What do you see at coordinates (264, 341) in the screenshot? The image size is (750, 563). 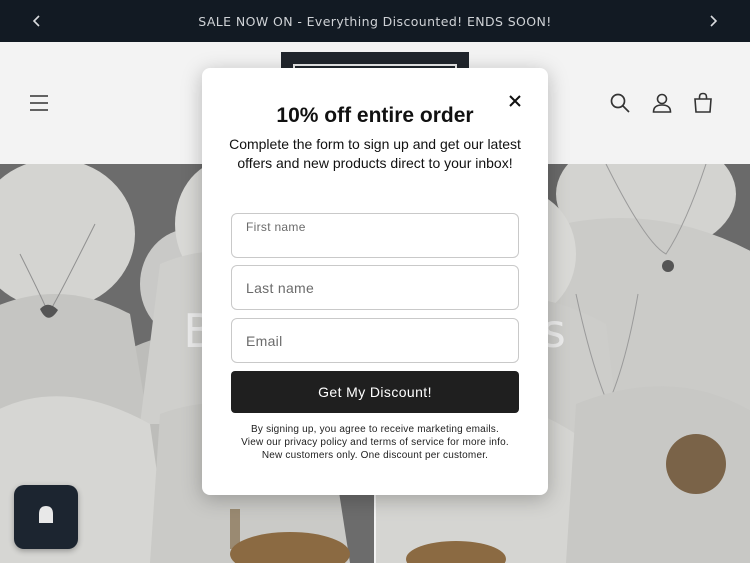 I see `email-placeholder: Email` at bounding box center [264, 341].